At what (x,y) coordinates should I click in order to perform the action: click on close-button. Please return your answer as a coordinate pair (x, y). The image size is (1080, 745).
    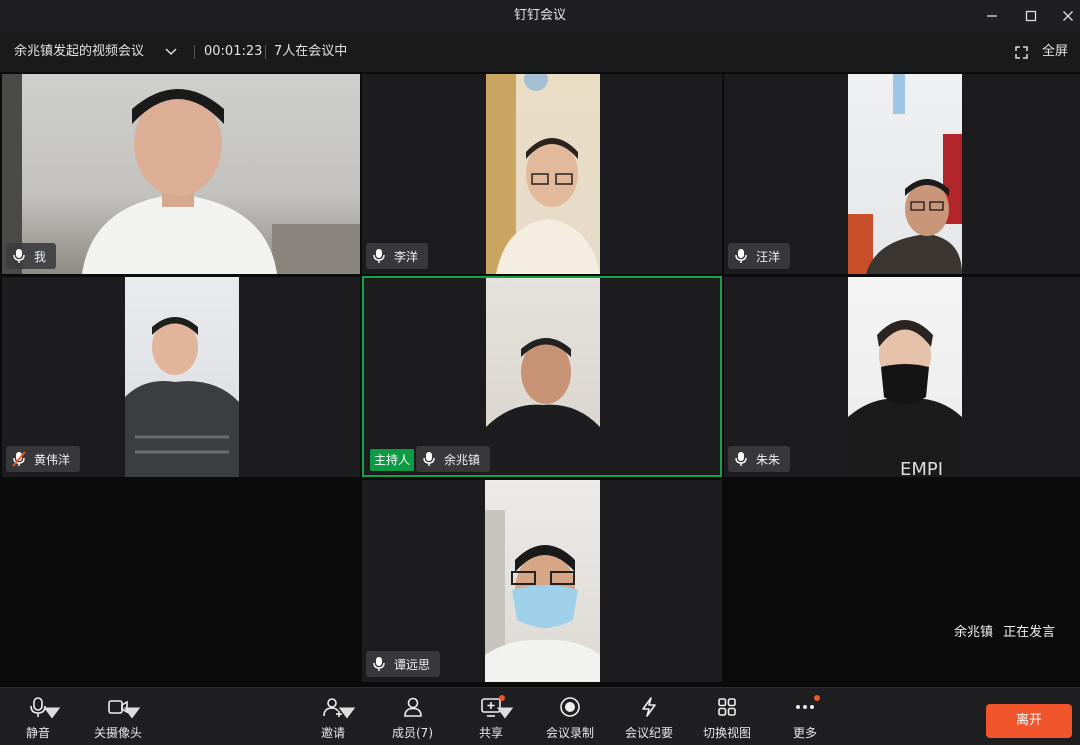
    Looking at the image, I should click on (1064, 16).